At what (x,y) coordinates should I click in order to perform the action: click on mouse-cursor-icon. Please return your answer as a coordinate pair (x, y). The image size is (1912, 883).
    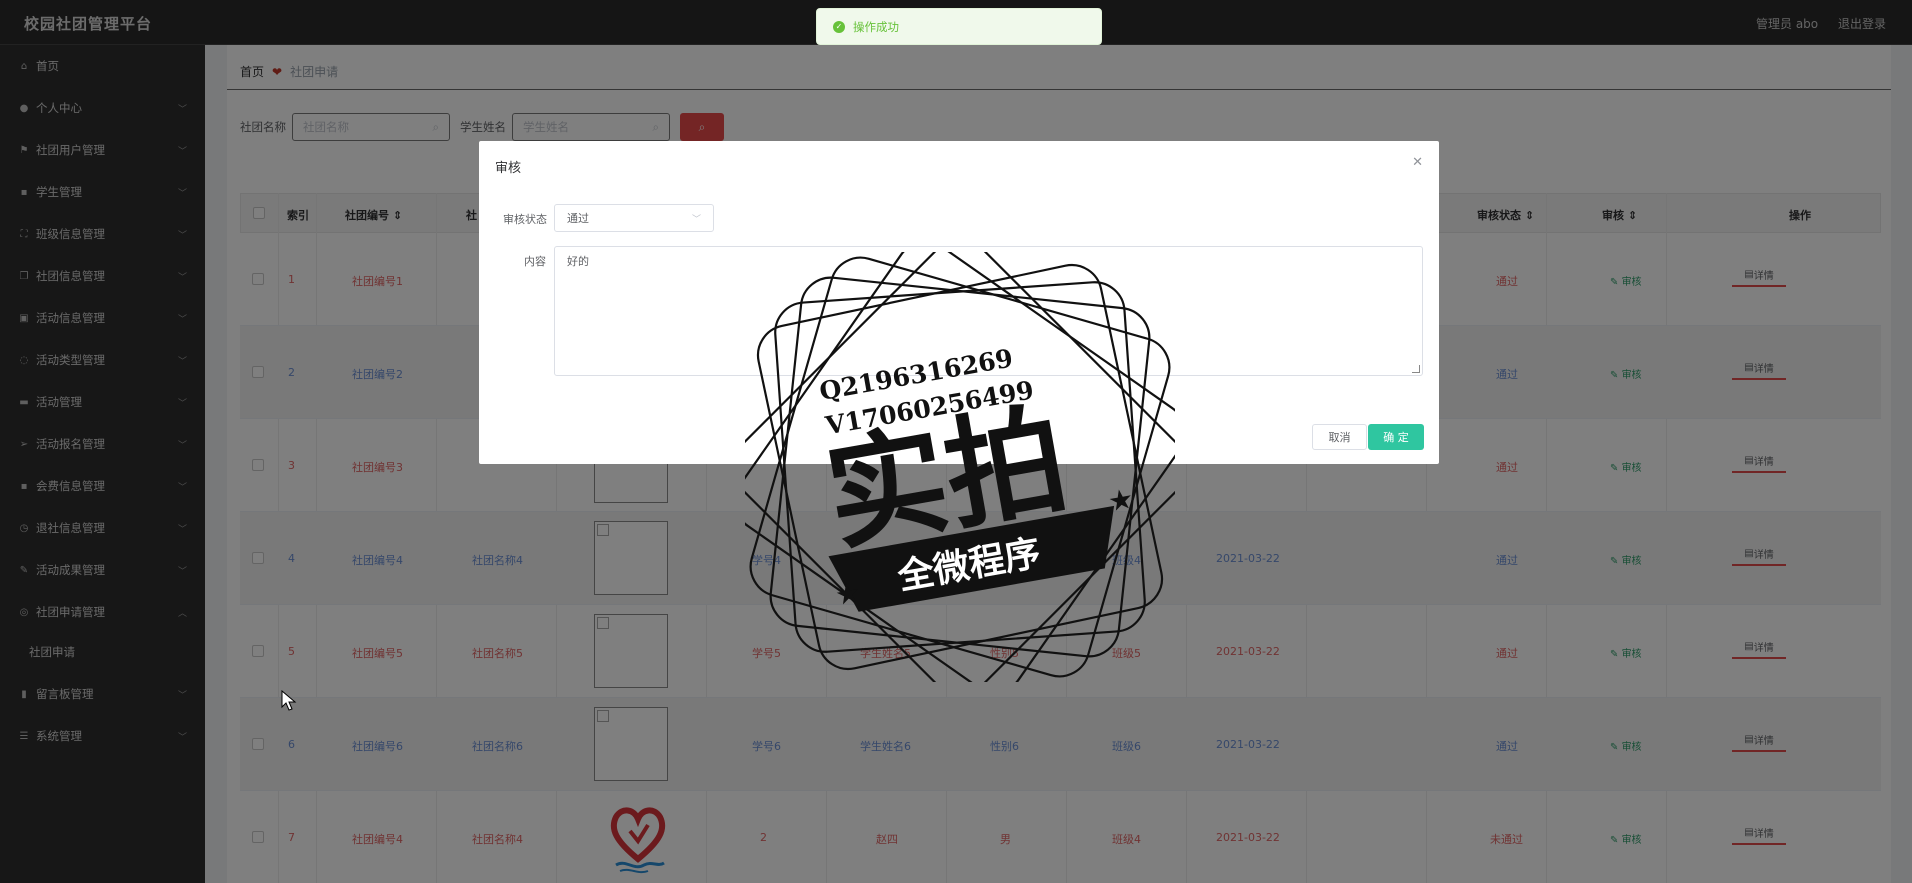
    Looking at the image, I should click on (289, 700).